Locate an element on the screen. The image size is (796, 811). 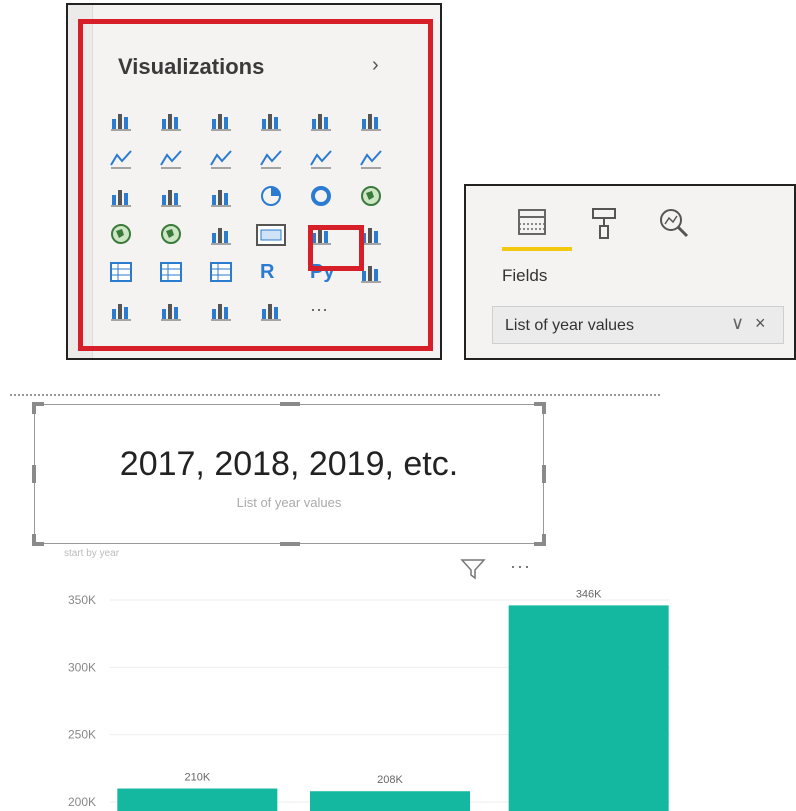
waterfall-icon is located at coordinates (121, 196).